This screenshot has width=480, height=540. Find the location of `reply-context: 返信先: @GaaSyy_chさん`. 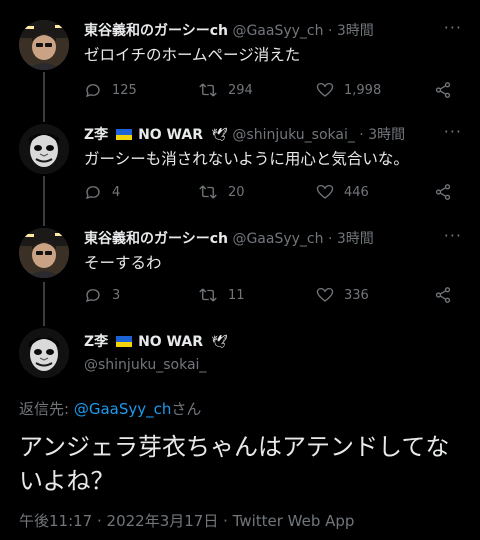

reply-context: 返信先: @GaaSyy_chさん is located at coordinates (110, 408).